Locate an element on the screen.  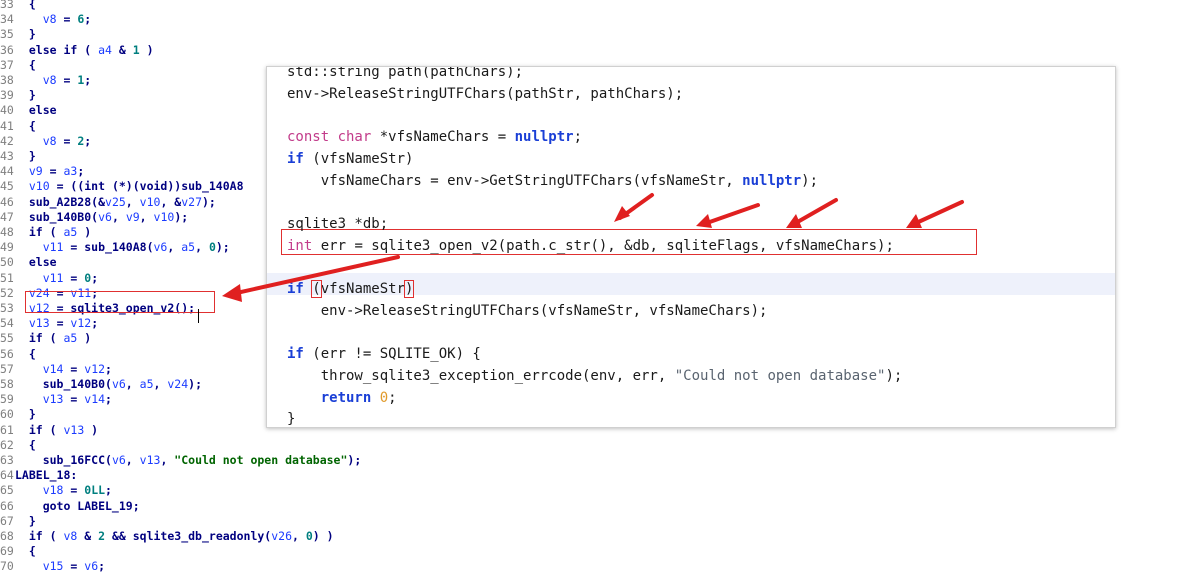
code-line: 39 } is located at coordinates (18, 95).